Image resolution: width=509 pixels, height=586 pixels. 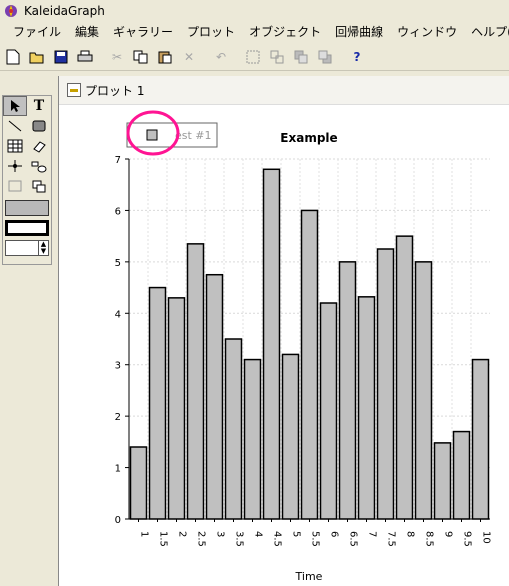 I want to click on y-tick-label: 7, so click(x=118, y=160).